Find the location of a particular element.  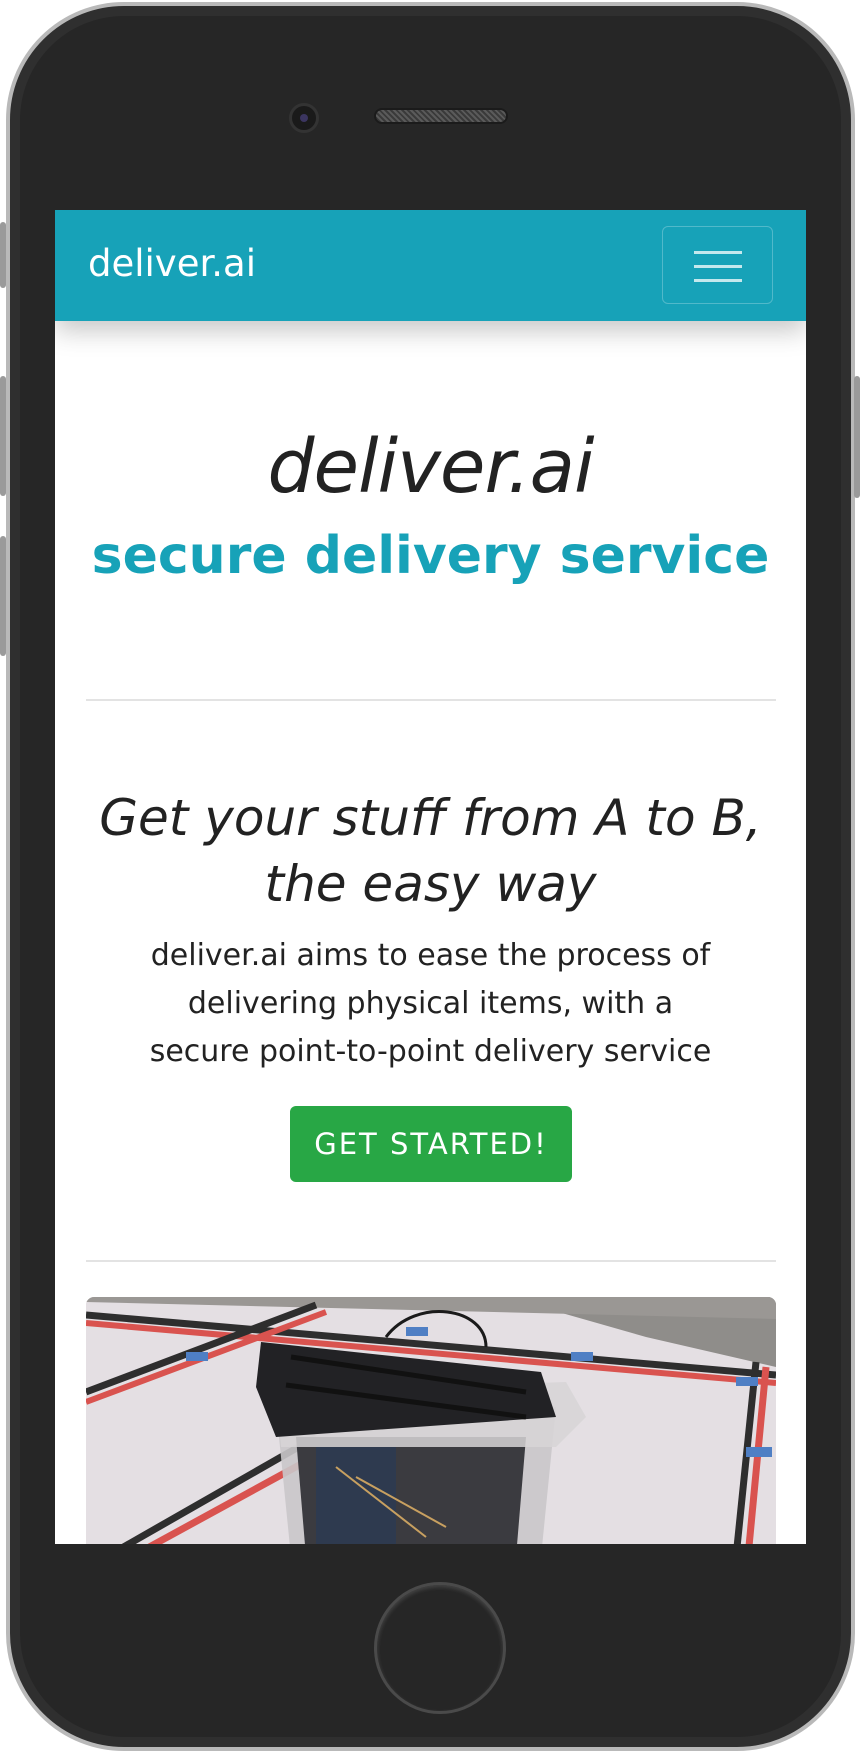

tagline-heading: Get your stuff from A to B, the easy way is located at coordinates (430, 851).